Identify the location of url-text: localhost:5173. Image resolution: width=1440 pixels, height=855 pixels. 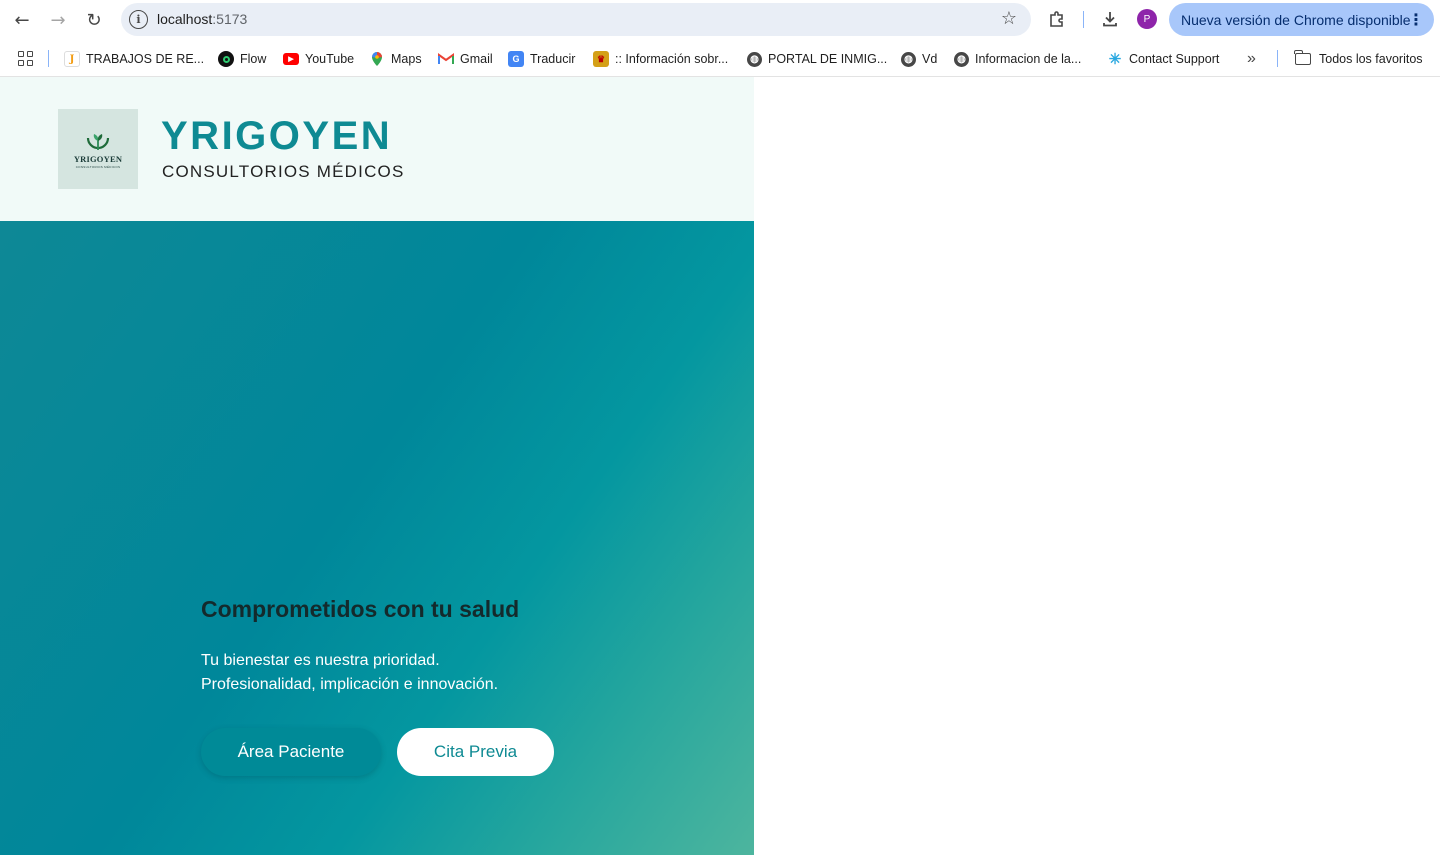
(202, 19).